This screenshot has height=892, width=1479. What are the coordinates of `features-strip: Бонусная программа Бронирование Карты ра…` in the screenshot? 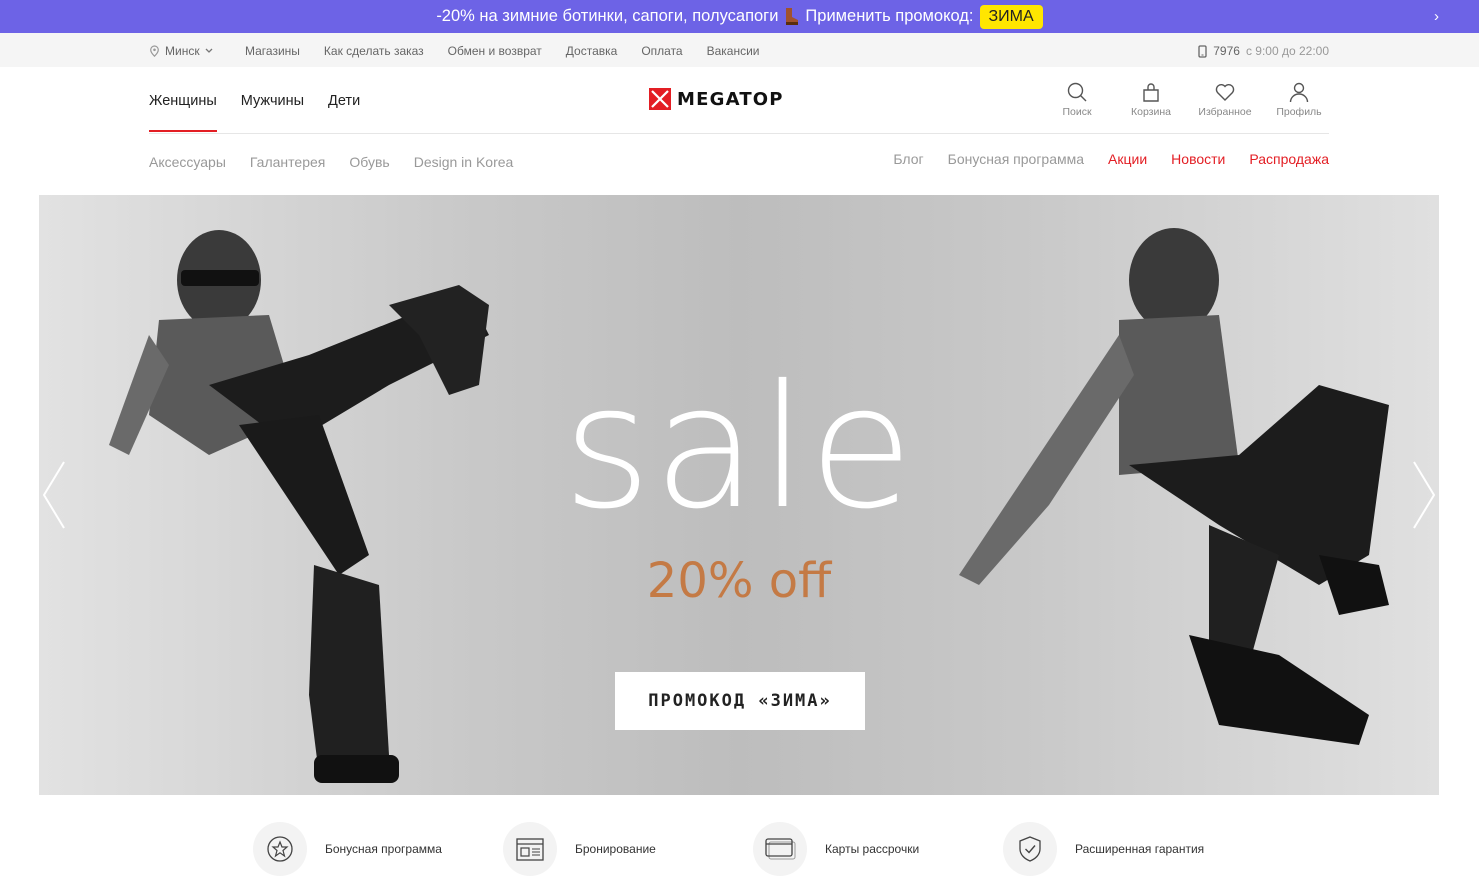 It's located at (753, 848).